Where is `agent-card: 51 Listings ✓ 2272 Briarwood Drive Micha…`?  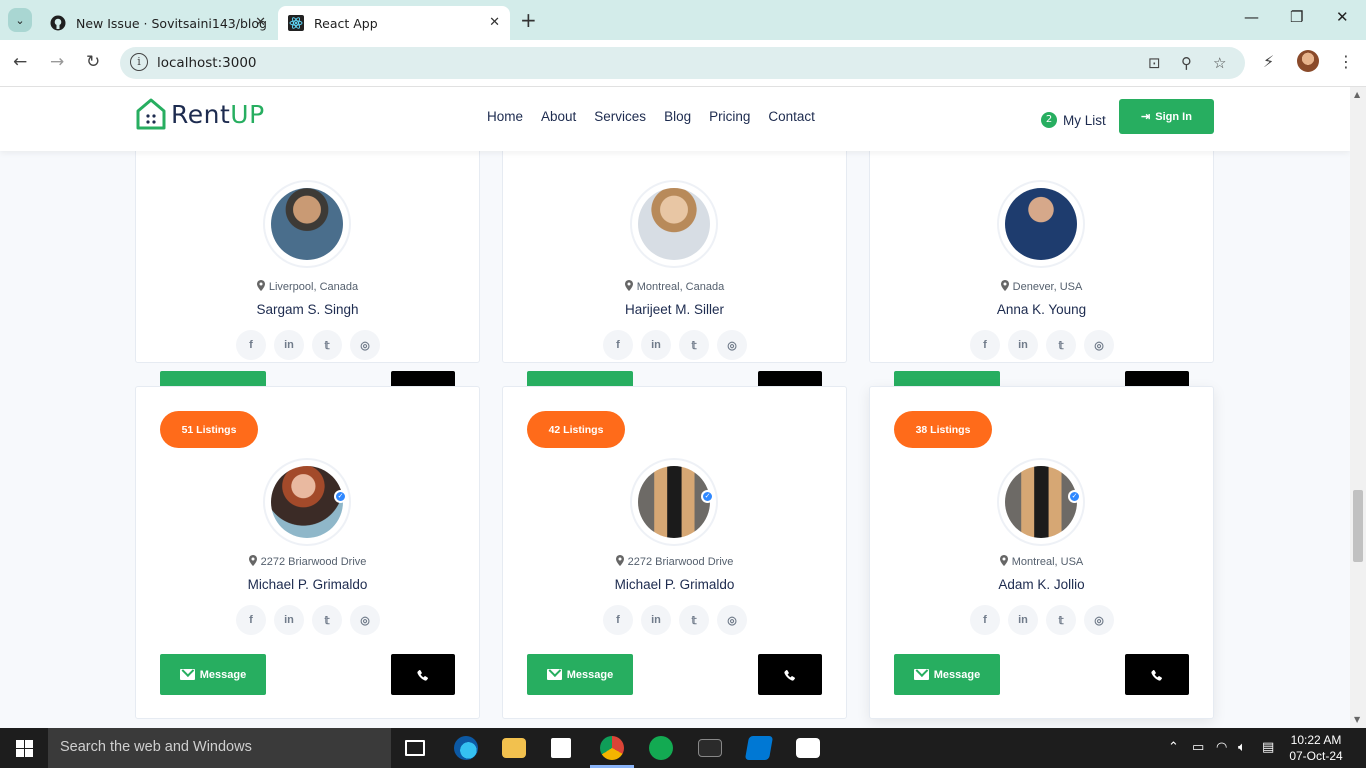
agent-card: 51 Listings ✓ 2272 Briarwood Drive Micha… is located at coordinates (307, 552).